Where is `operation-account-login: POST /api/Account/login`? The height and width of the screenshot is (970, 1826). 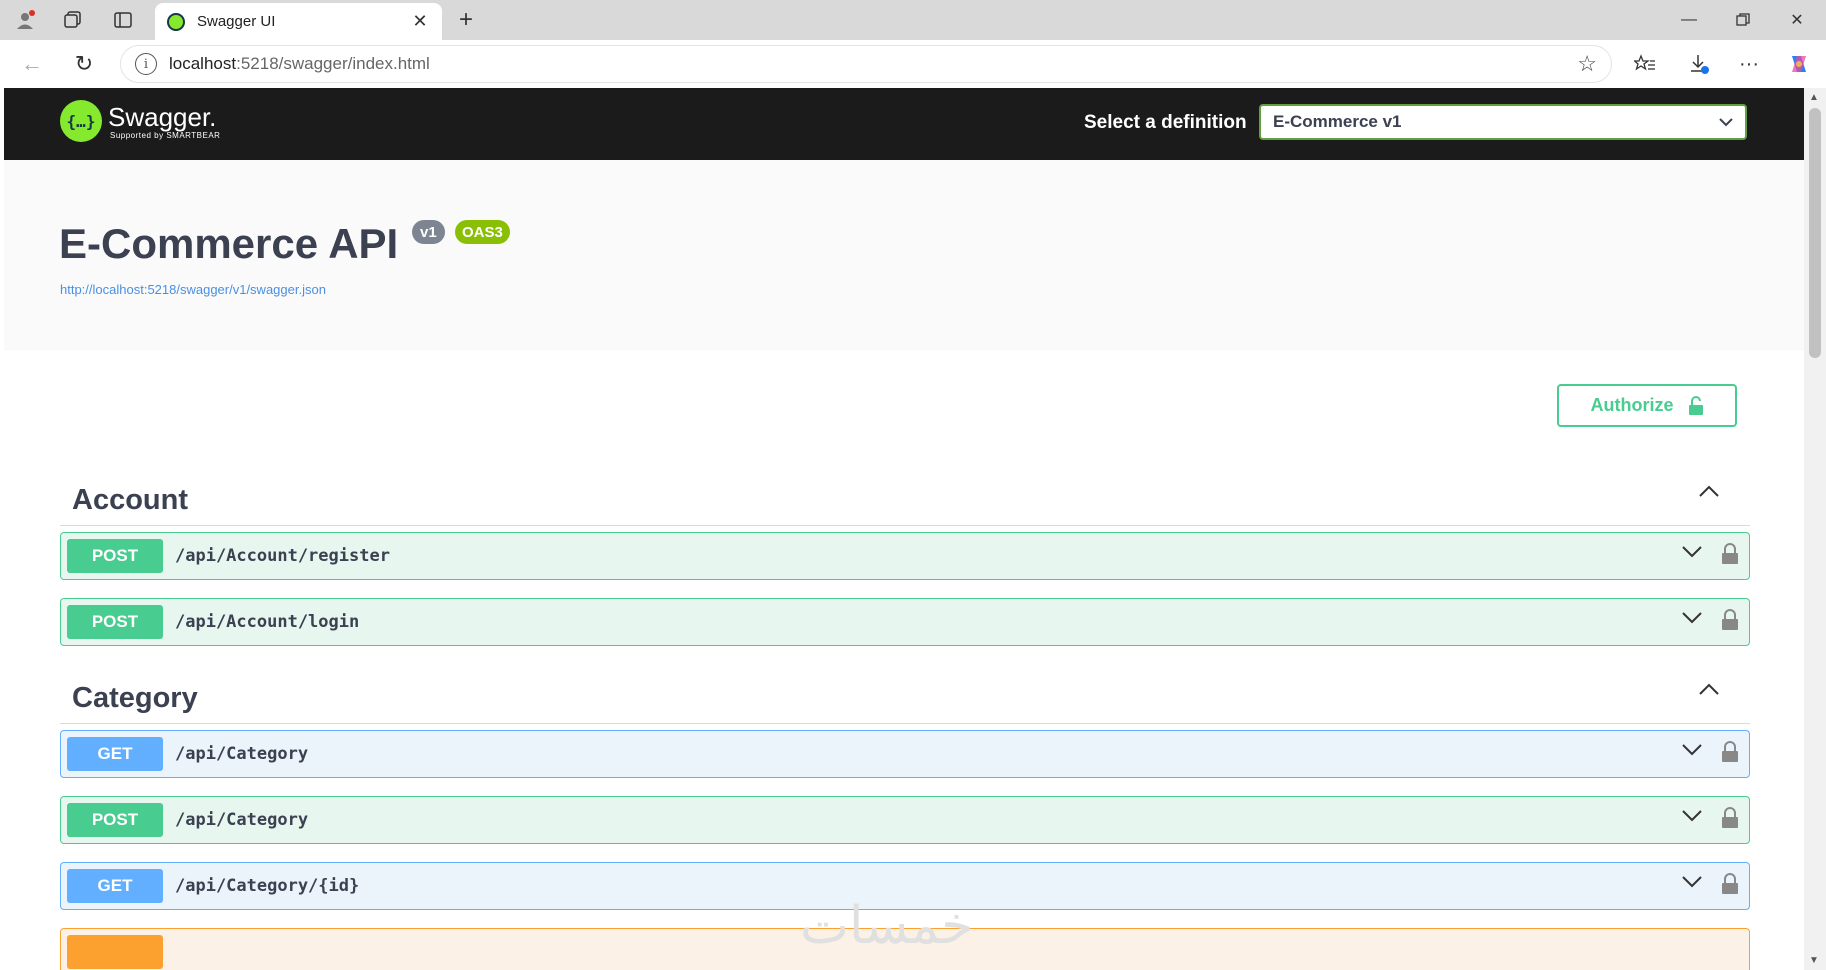 operation-account-login: POST /api/Account/login is located at coordinates (905, 622).